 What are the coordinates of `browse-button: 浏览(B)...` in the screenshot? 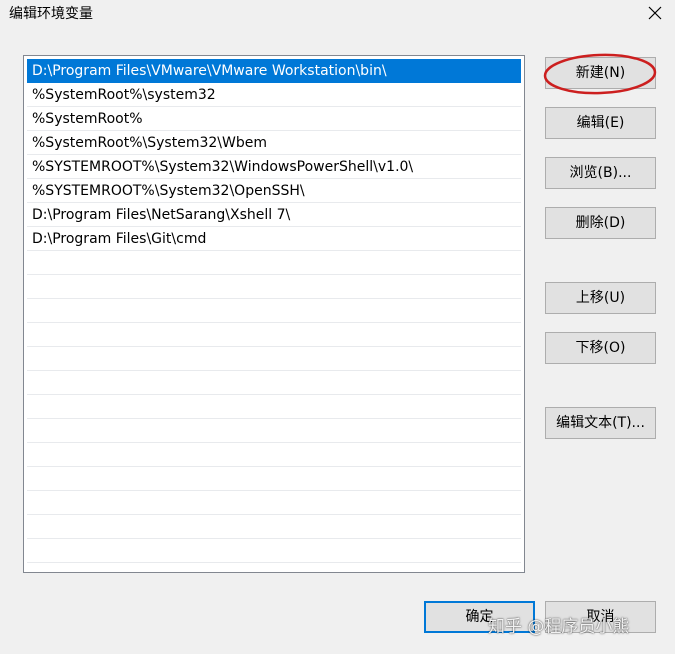 It's located at (600, 173).